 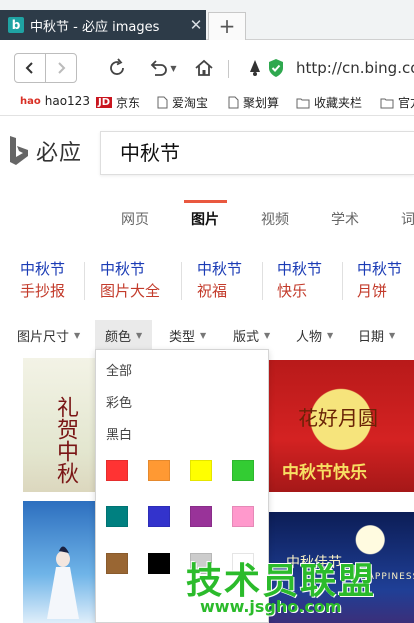 I want to click on scope-tabs: 网页 图片 视频 学术 词, so click(x=207, y=218).